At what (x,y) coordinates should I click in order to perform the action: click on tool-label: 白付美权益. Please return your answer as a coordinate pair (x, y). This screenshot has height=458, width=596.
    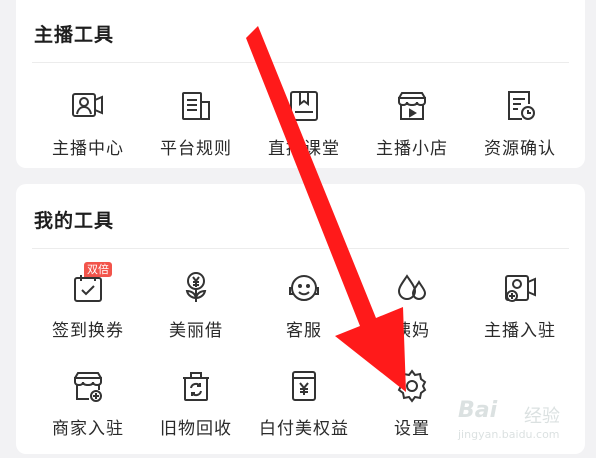
    Looking at the image, I should click on (304, 429).